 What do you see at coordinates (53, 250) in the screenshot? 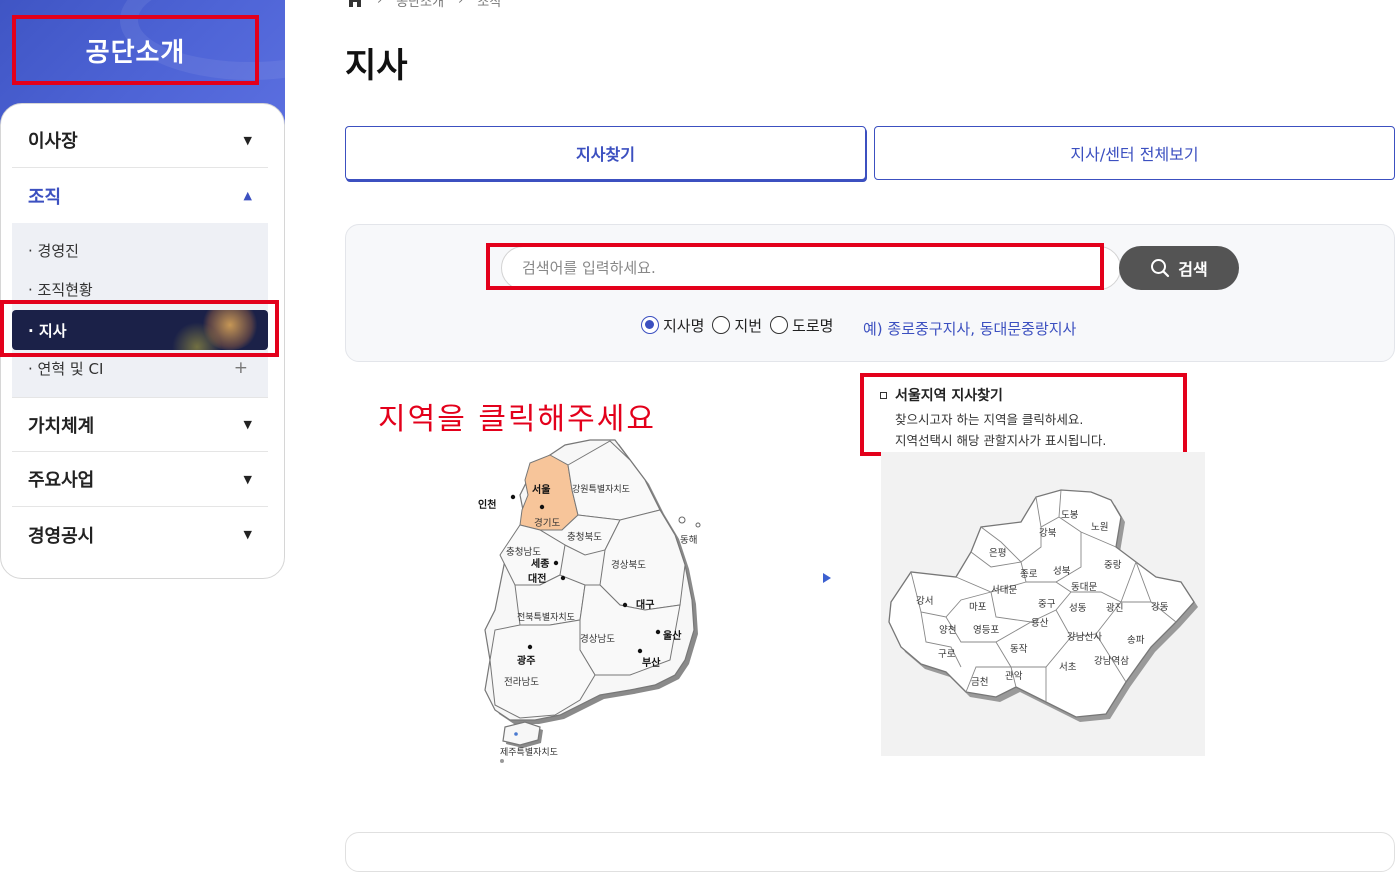
I see `submenu-item-label: · 경영진` at bounding box center [53, 250].